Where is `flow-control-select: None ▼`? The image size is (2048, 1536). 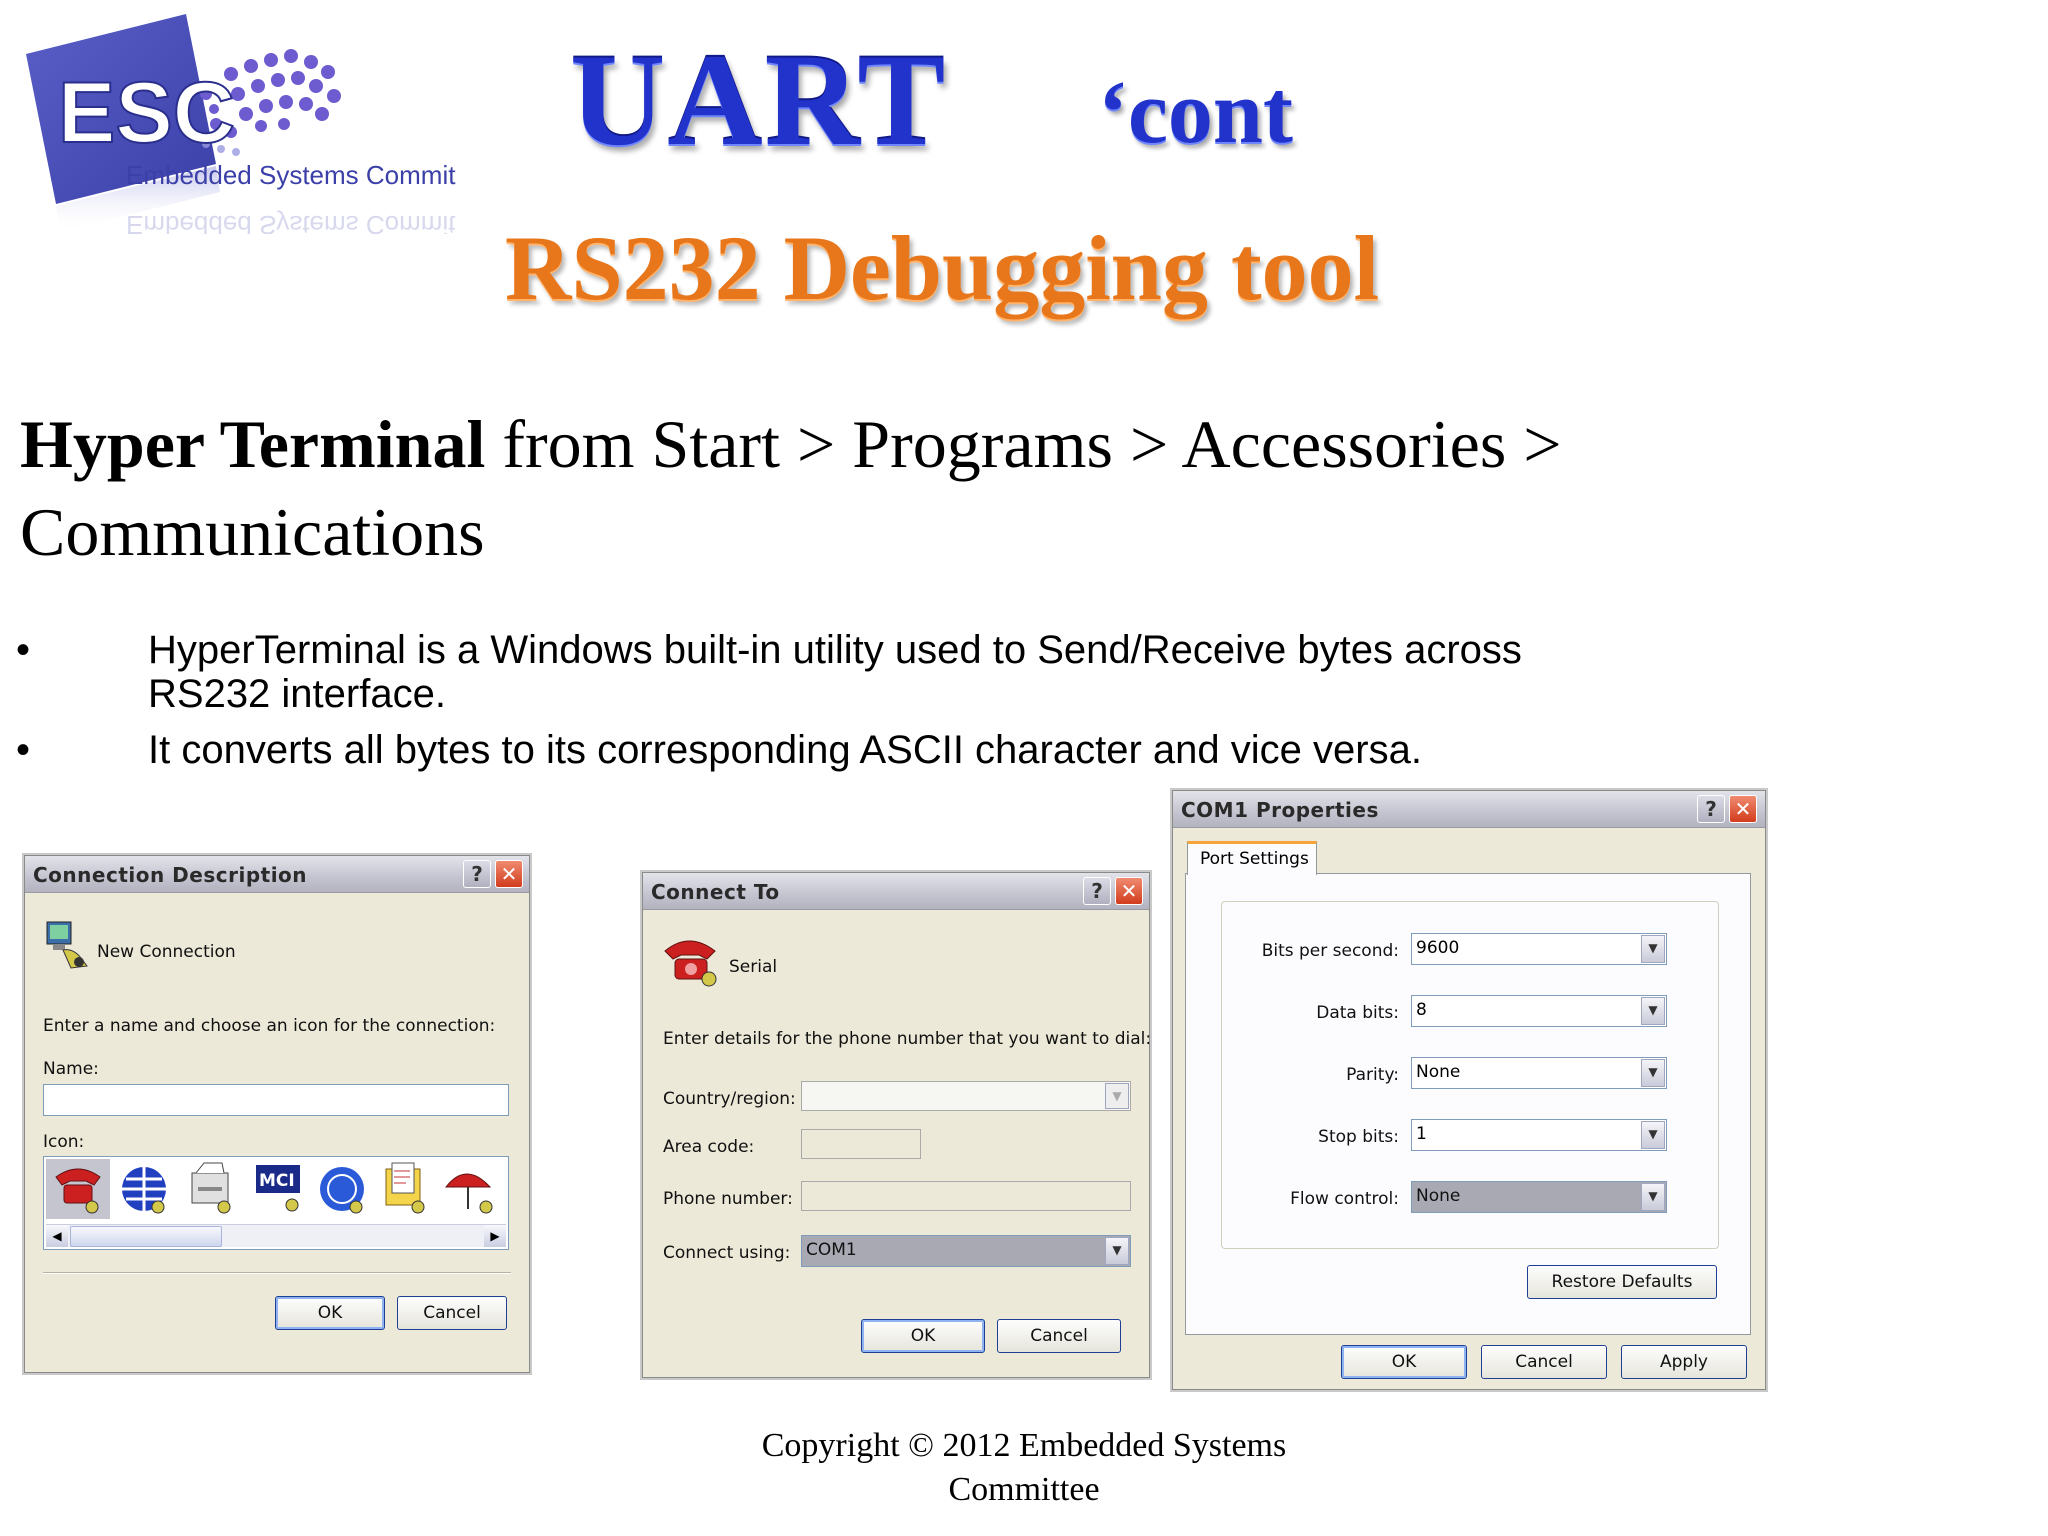 flow-control-select: None ▼ is located at coordinates (1539, 1197).